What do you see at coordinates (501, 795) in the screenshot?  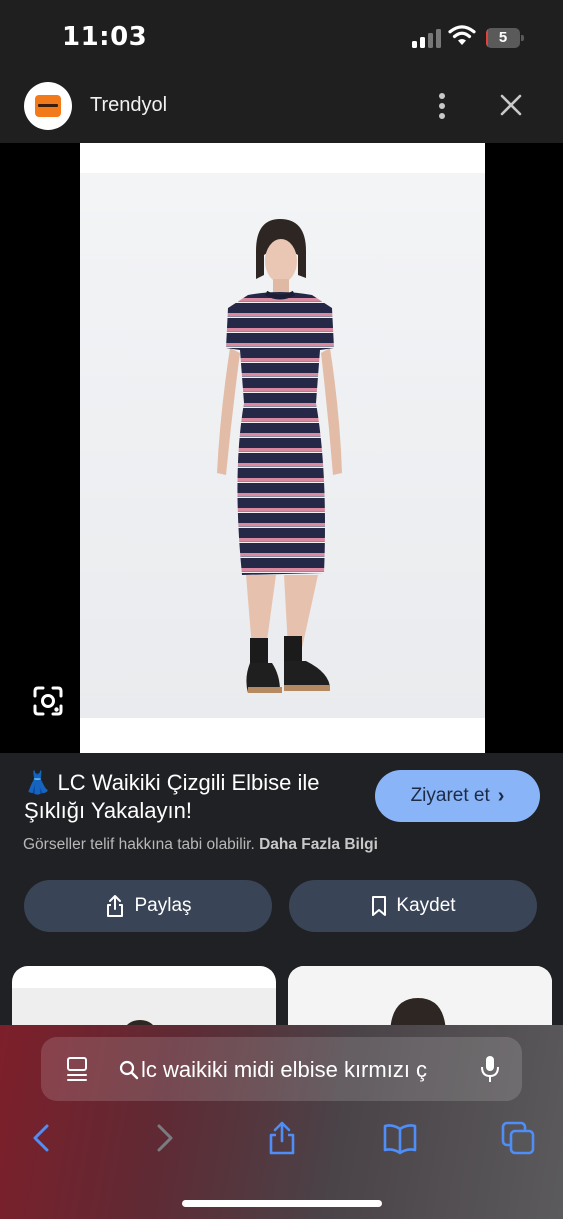 I see `chevron-right-icon: ›` at bounding box center [501, 795].